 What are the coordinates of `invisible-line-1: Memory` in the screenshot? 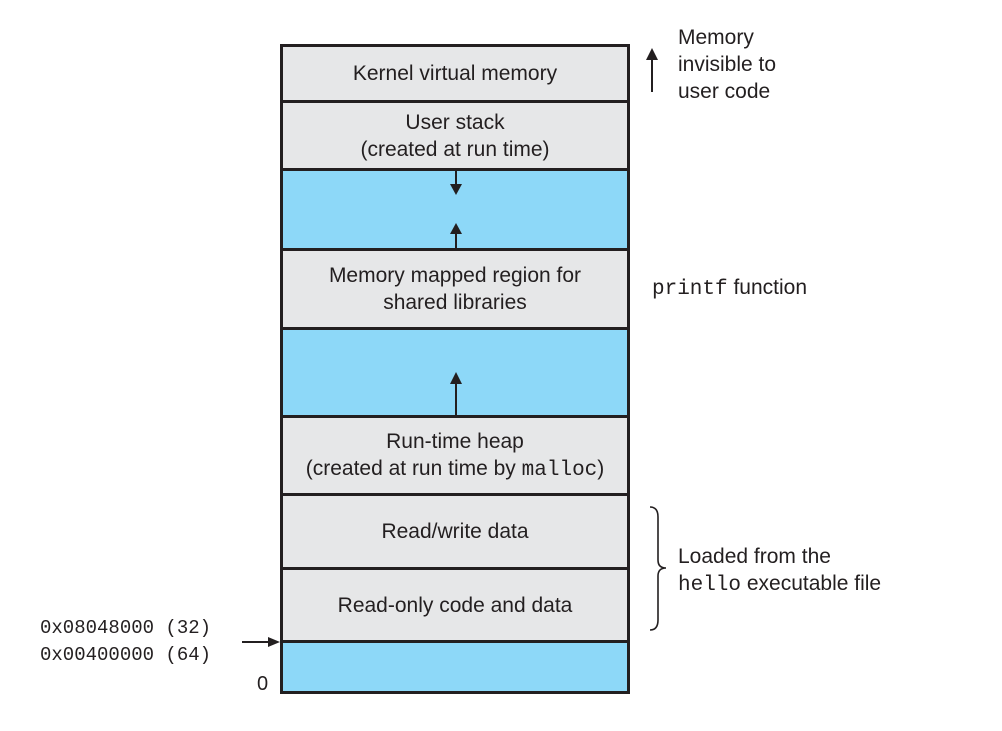 It's located at (716, 37).